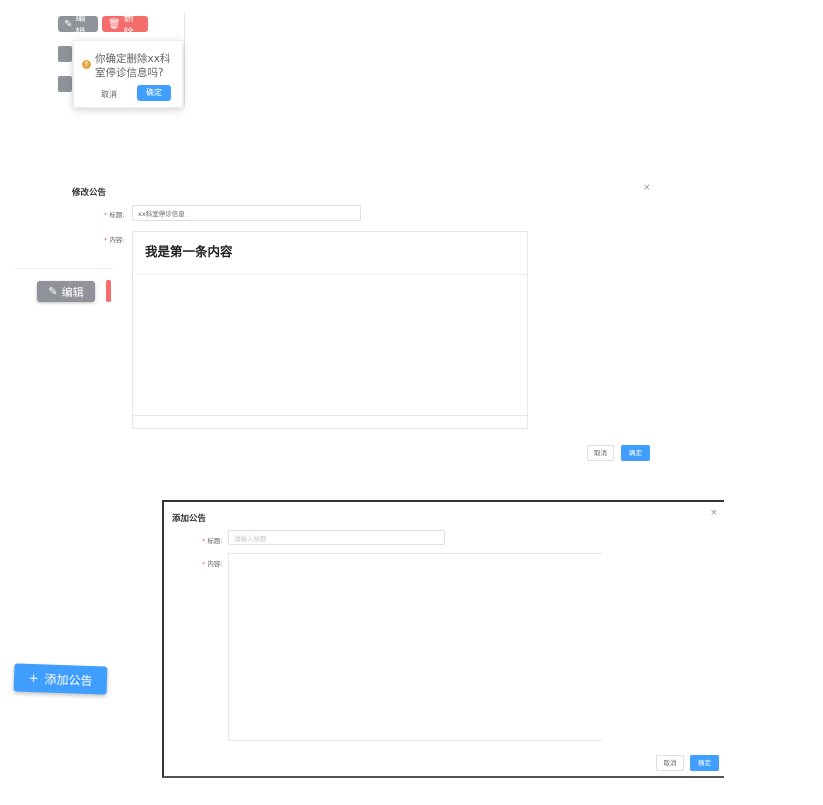 This screenshot has height=805, width=823. Describe the element at coordinates (330, 330) in the screenshot. I see `edit-content-editor: 我是第一条内容` at that location.